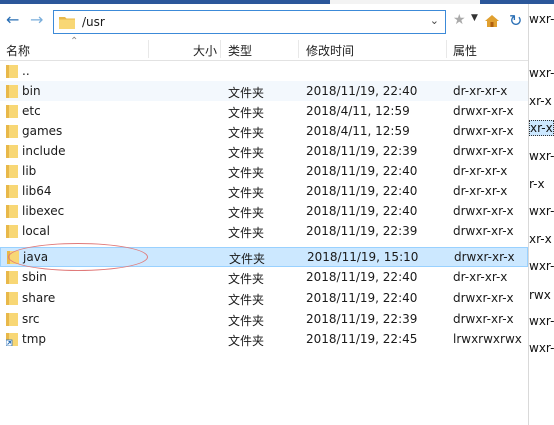  I want to click on file-row-tmp: tmp 文件夹 2018/11/19, 22:45 lrwxrwxrwx, so click(264, 339).